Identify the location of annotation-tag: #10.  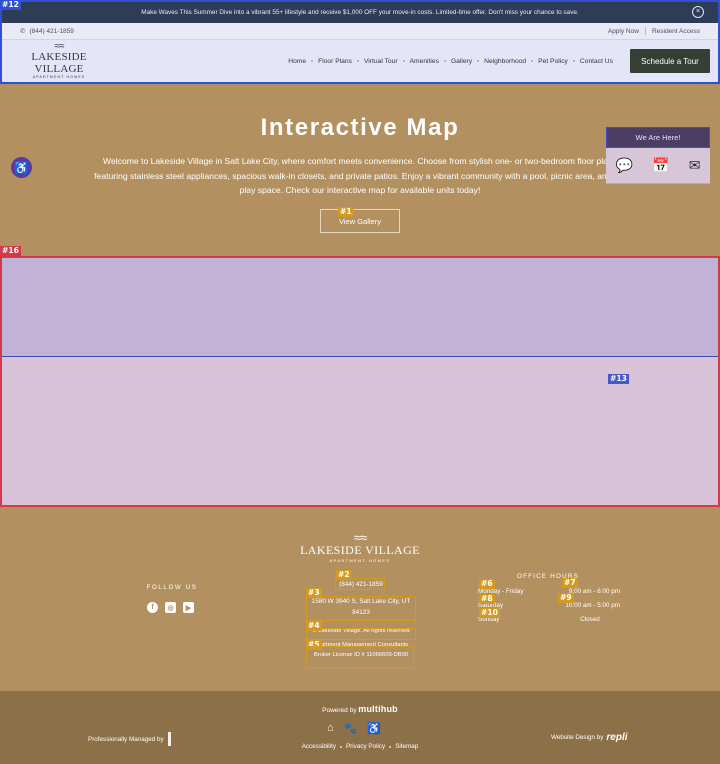
(489, 613).